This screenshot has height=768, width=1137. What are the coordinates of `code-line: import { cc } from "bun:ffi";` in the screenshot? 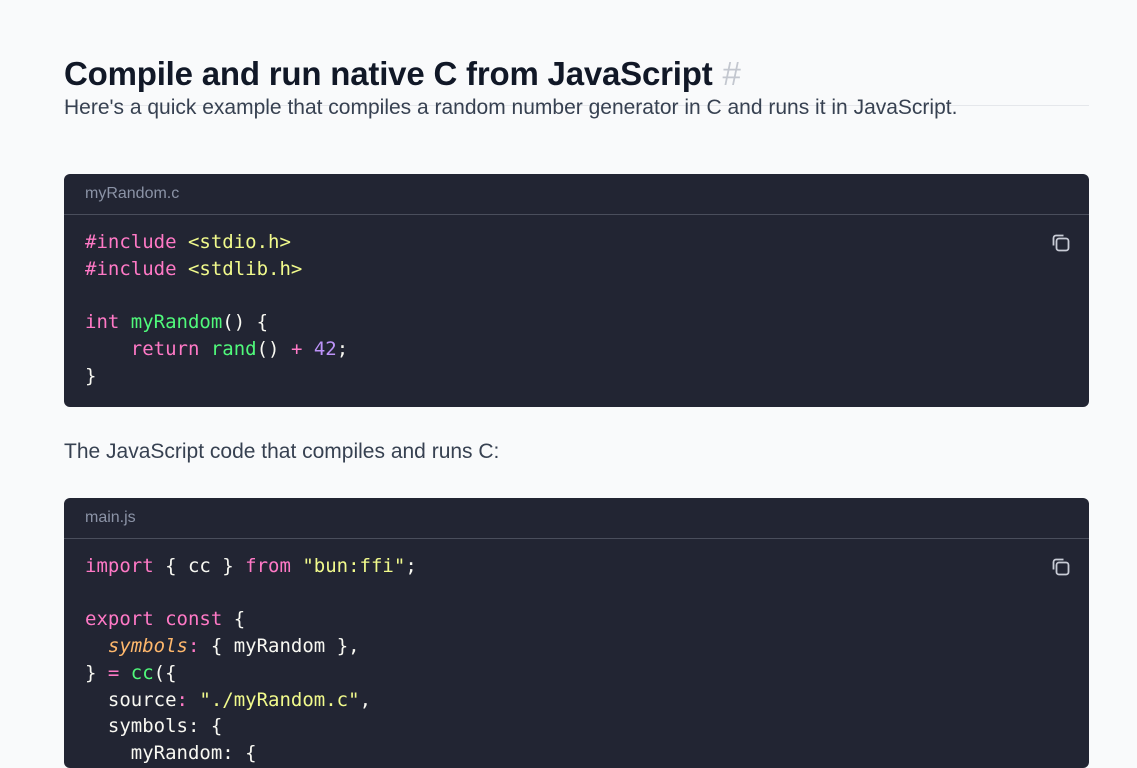 It's located at (251, 566).